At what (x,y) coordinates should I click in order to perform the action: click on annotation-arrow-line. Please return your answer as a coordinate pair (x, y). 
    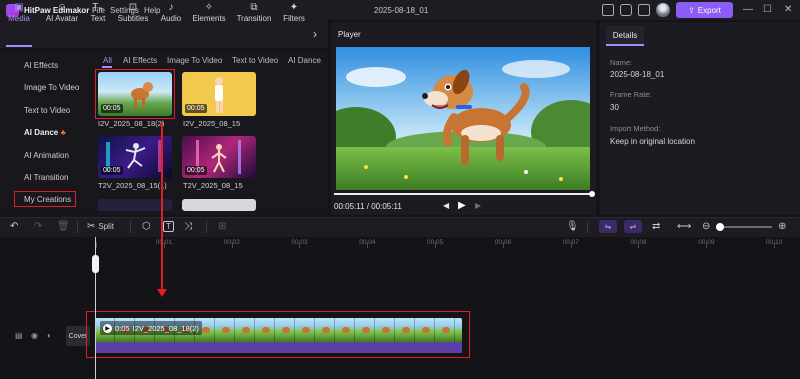
    Looking at the image, I should click on (162, 207).